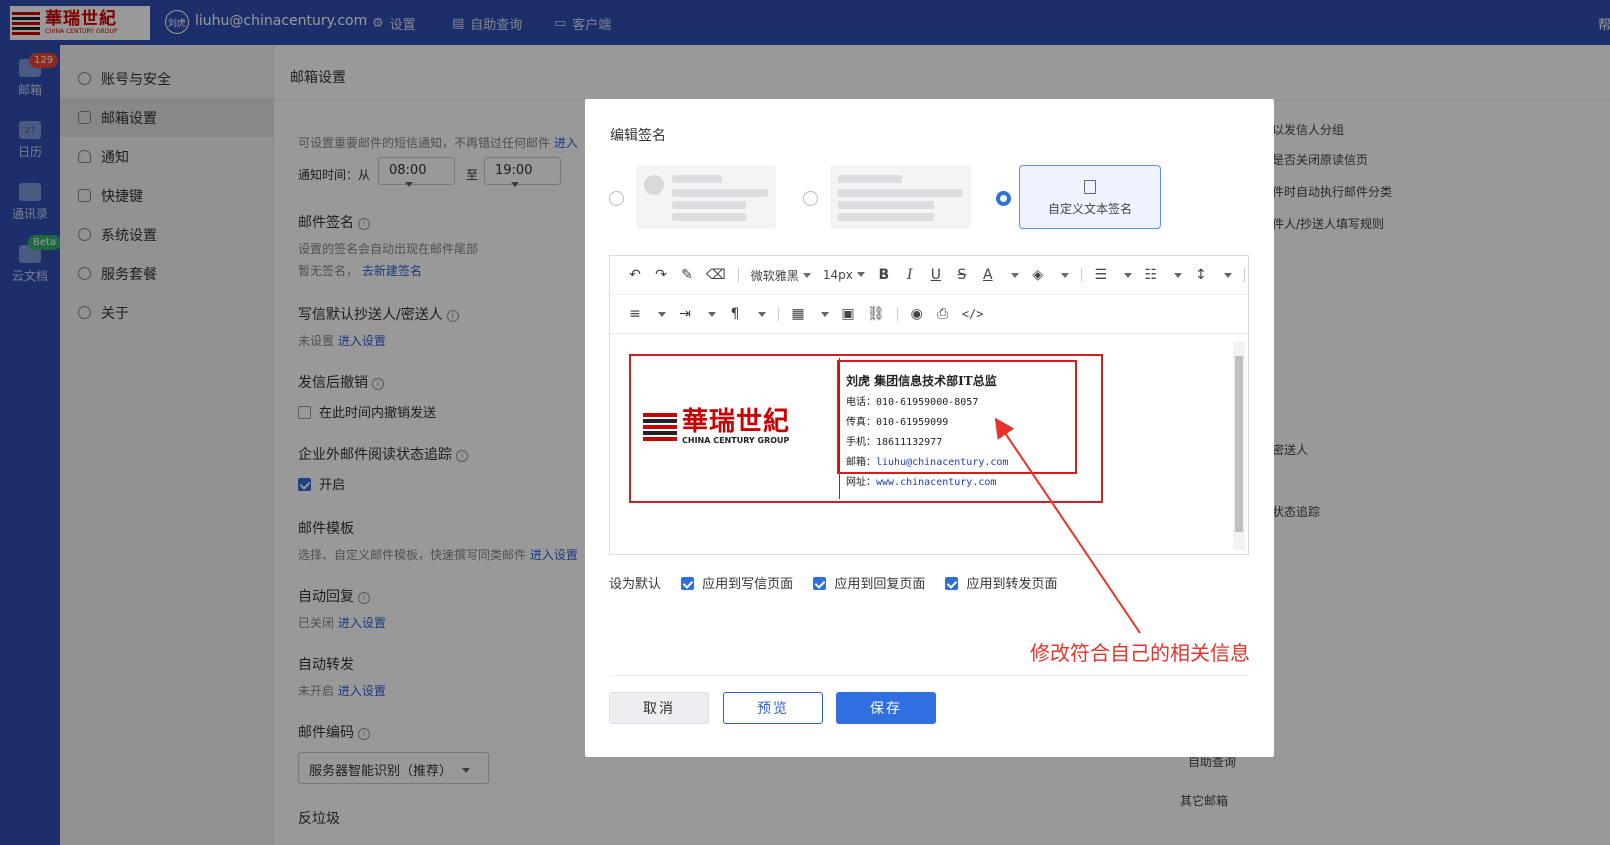 The height and width of the screenshot is (845, 1610). Describe the element at coordinates (736, 440) in the screenshot. I see `signature-logo-en: CHINA CENTURY GROUP` at that location.